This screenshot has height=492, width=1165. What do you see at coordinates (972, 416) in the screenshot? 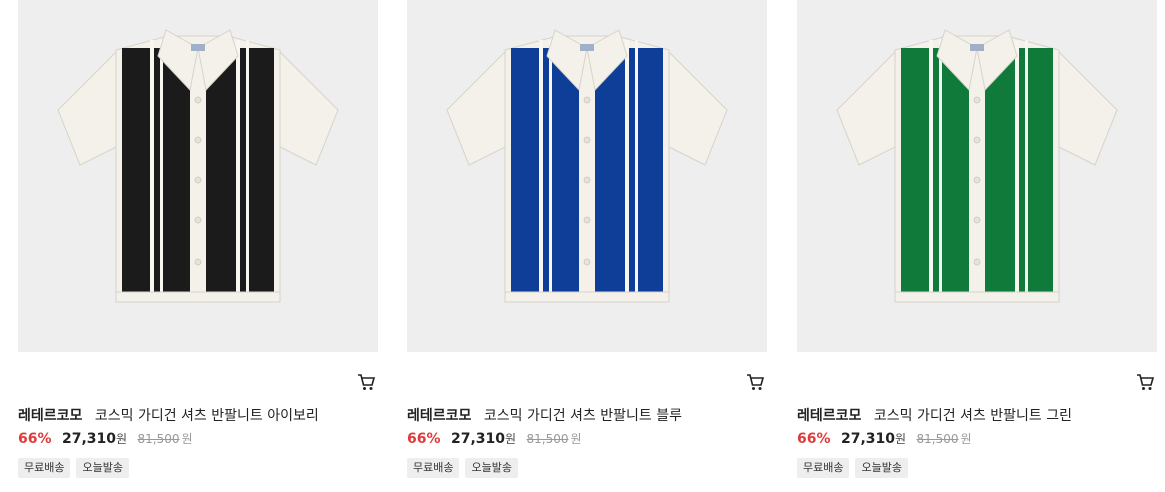
I see `product-name: 코스믹 가디건 셔츠 반팔니트 그린` at bounding box center [972, 416].